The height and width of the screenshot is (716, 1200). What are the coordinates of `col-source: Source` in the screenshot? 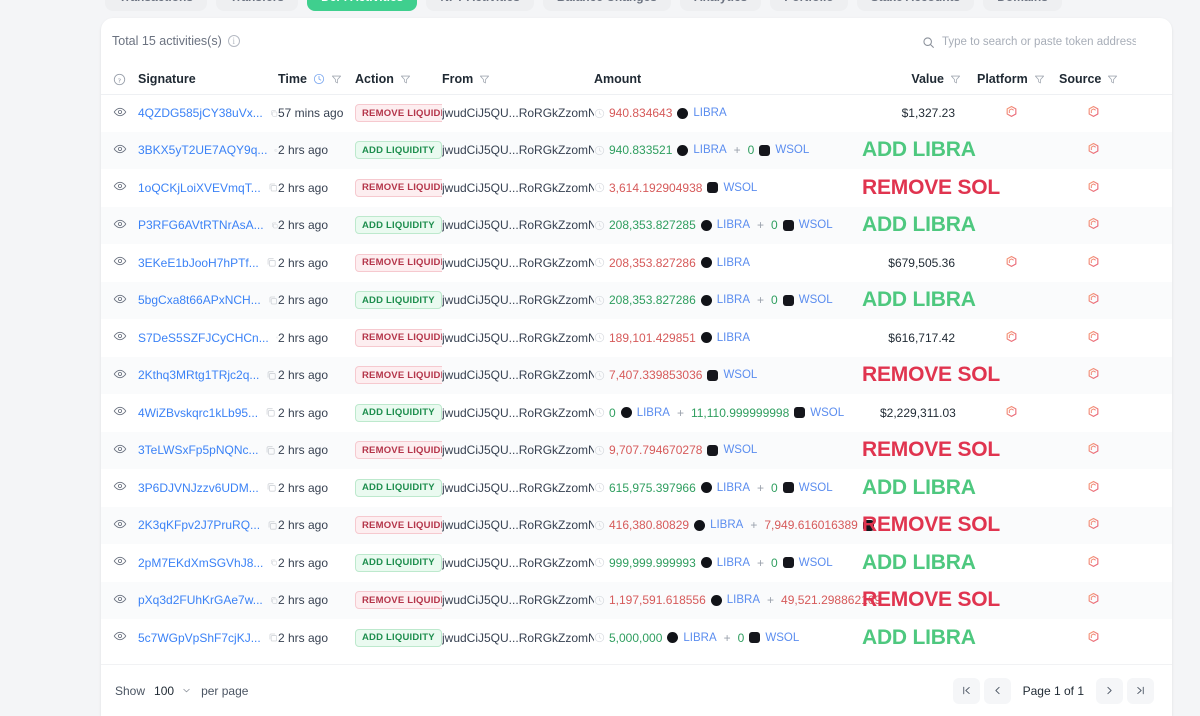 It's located at (1115, 80).